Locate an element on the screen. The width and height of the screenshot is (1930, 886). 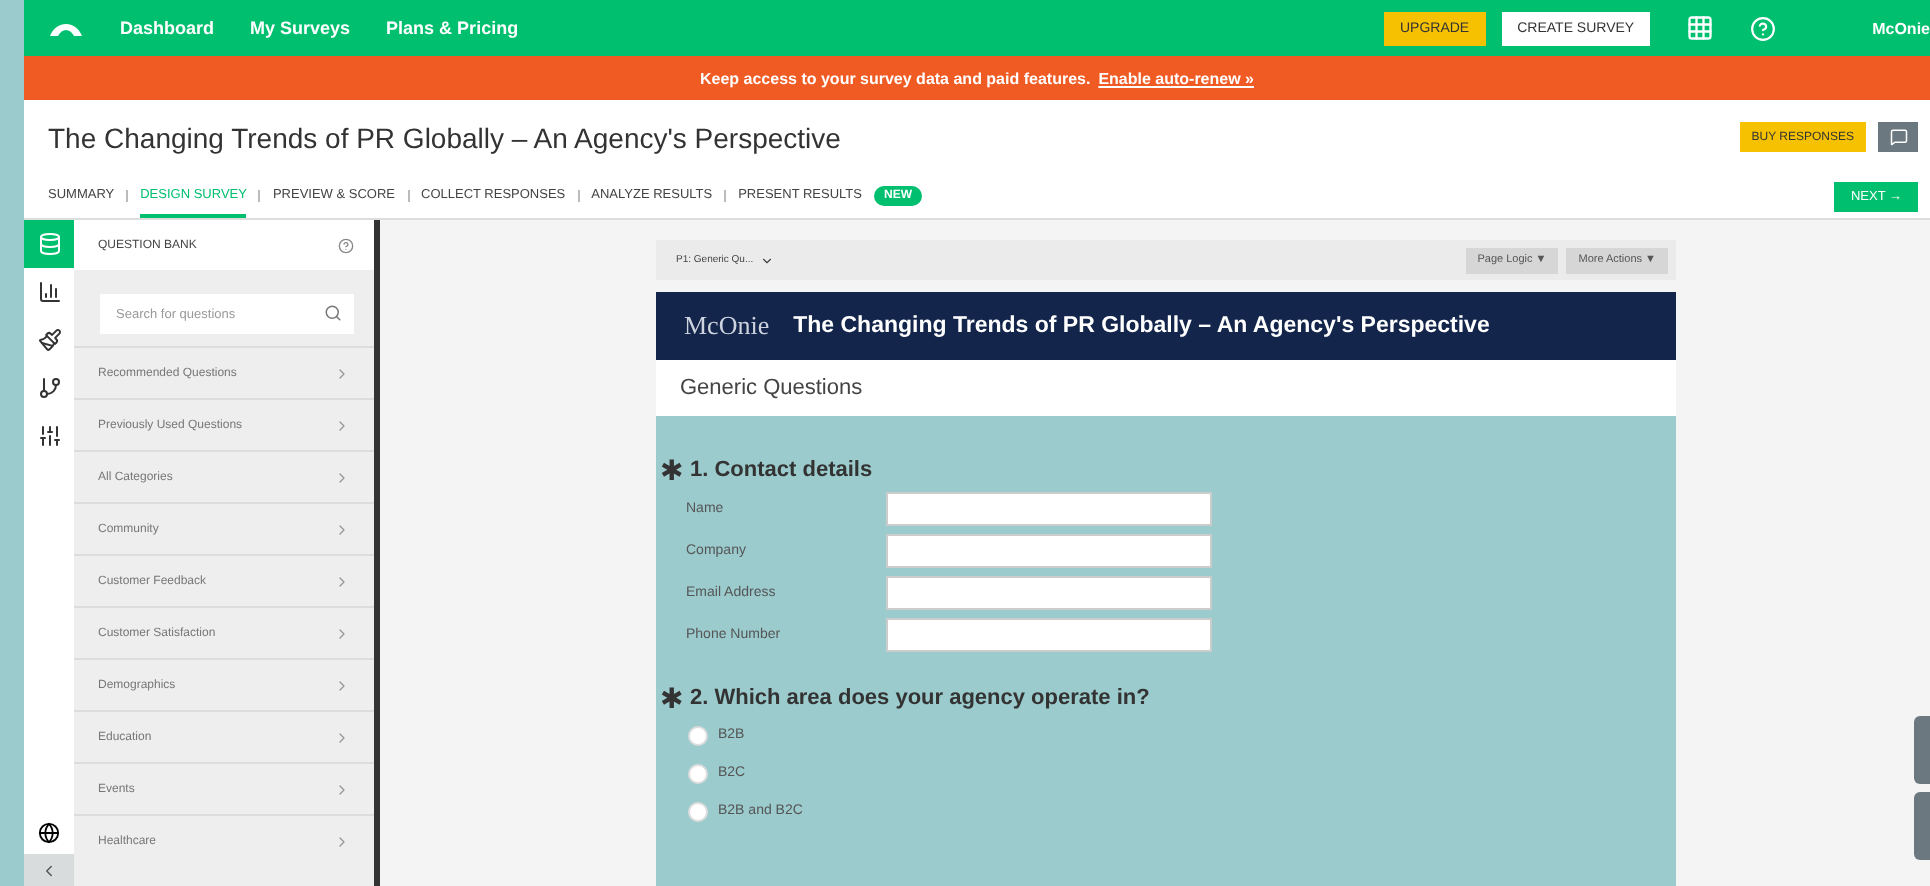
nav-link: Plans & Pricing is located at coordinates (452, 28).